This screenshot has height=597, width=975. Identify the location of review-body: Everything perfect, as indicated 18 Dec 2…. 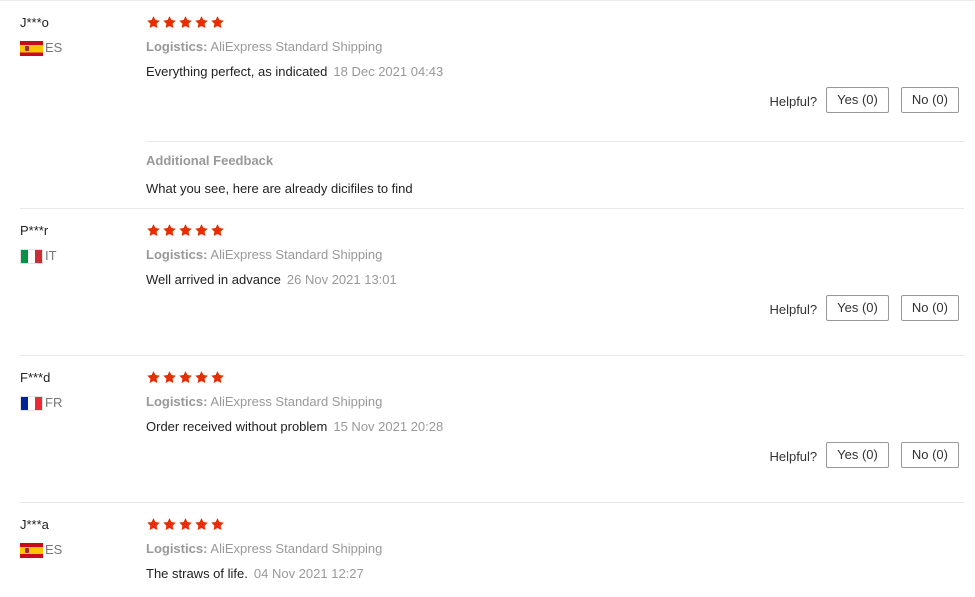
(294, 72).